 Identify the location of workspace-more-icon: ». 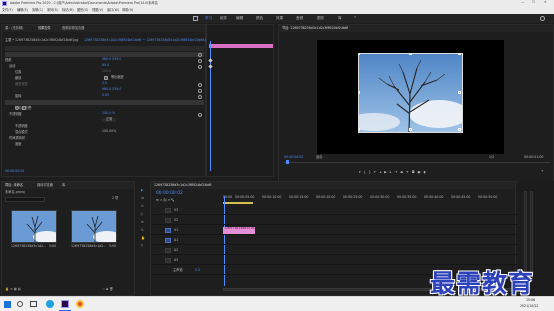
(355, 17).